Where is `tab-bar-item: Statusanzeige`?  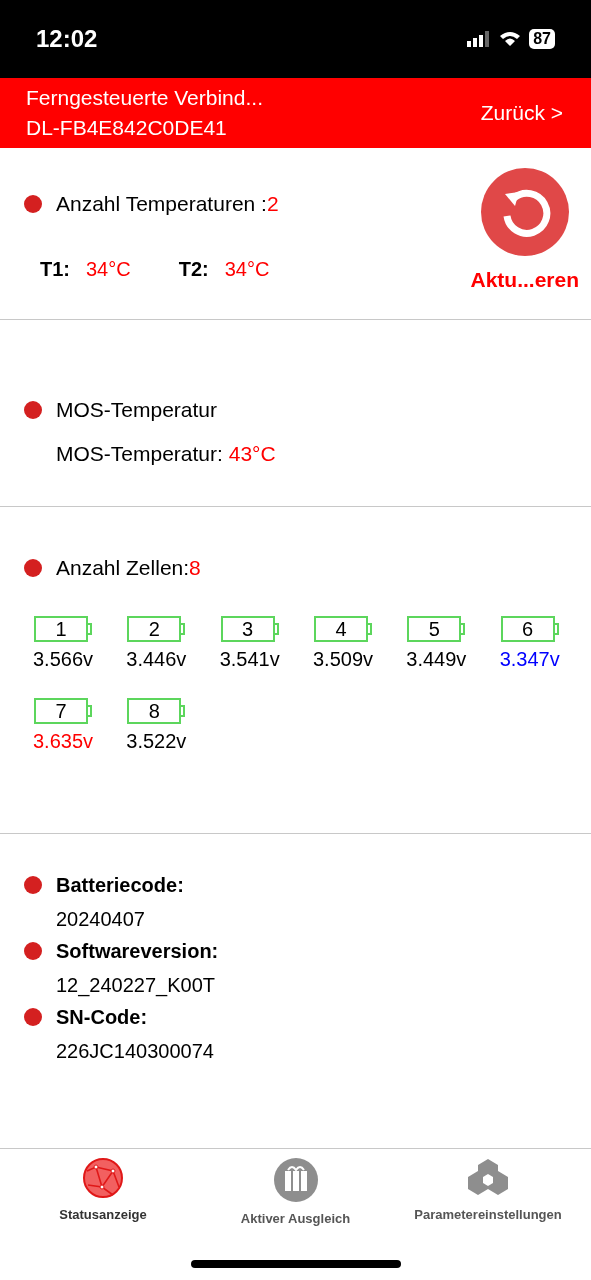 tab-bar-item: Statusanzeige is located at coordinates (103, 1193).